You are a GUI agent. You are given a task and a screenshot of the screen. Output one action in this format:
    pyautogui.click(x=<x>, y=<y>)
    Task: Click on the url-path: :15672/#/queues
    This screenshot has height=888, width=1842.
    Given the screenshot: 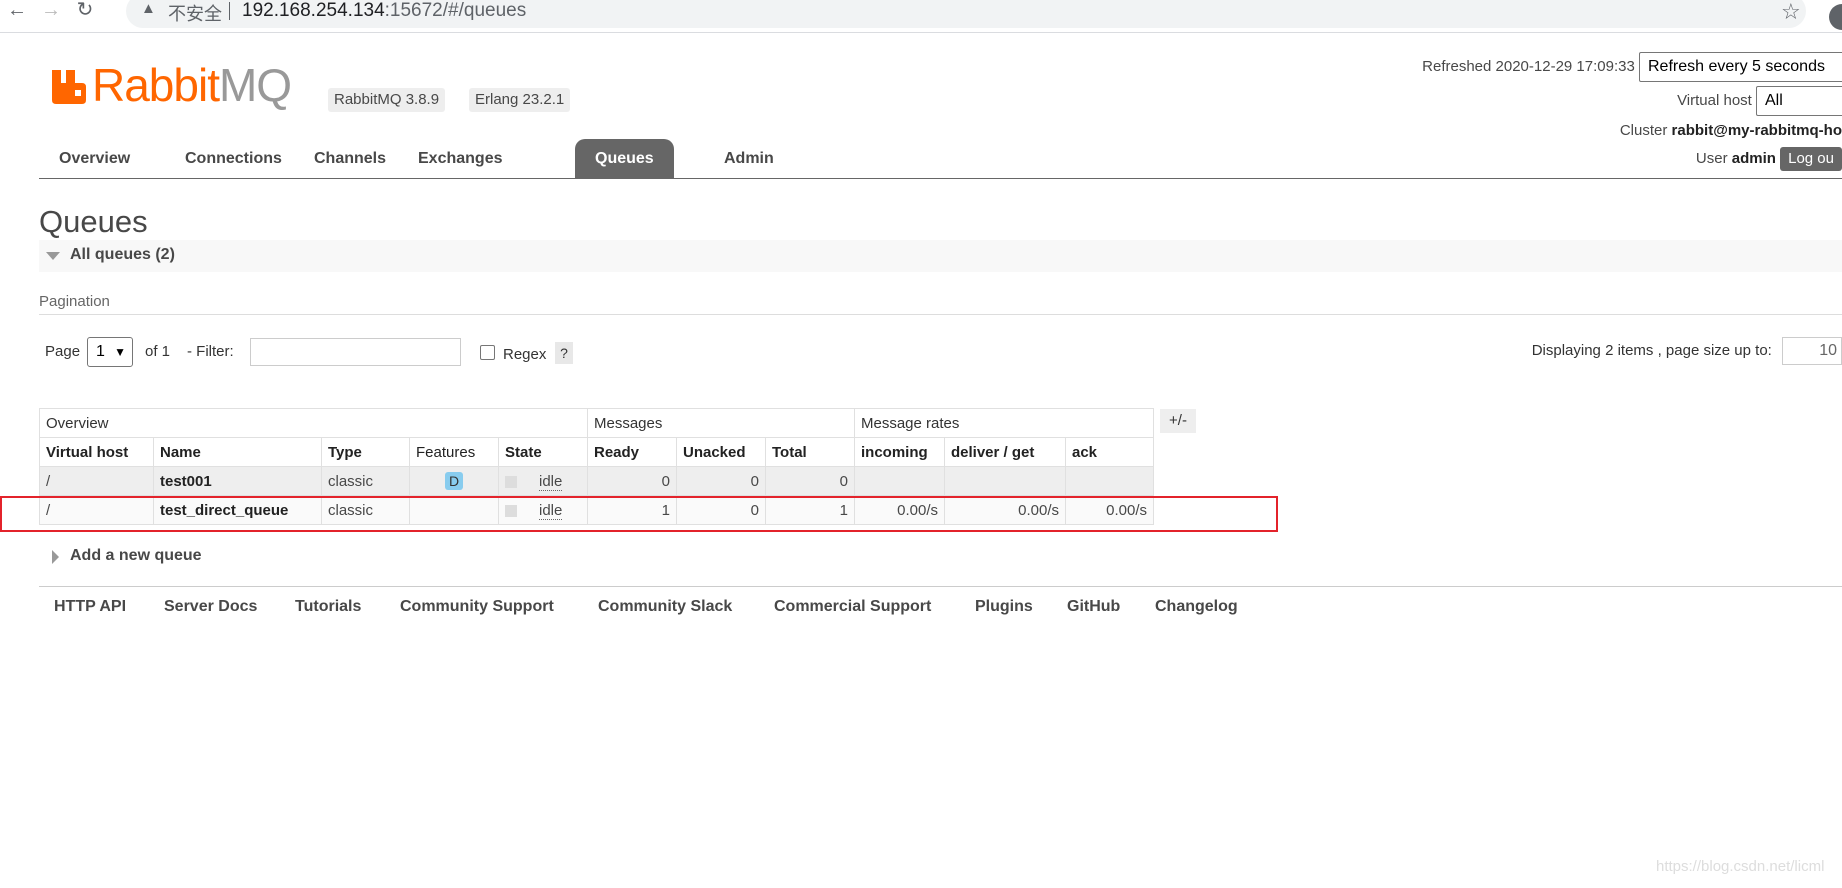 What is the action you would take?
    pyautogui.click(x=455, y=10)
    